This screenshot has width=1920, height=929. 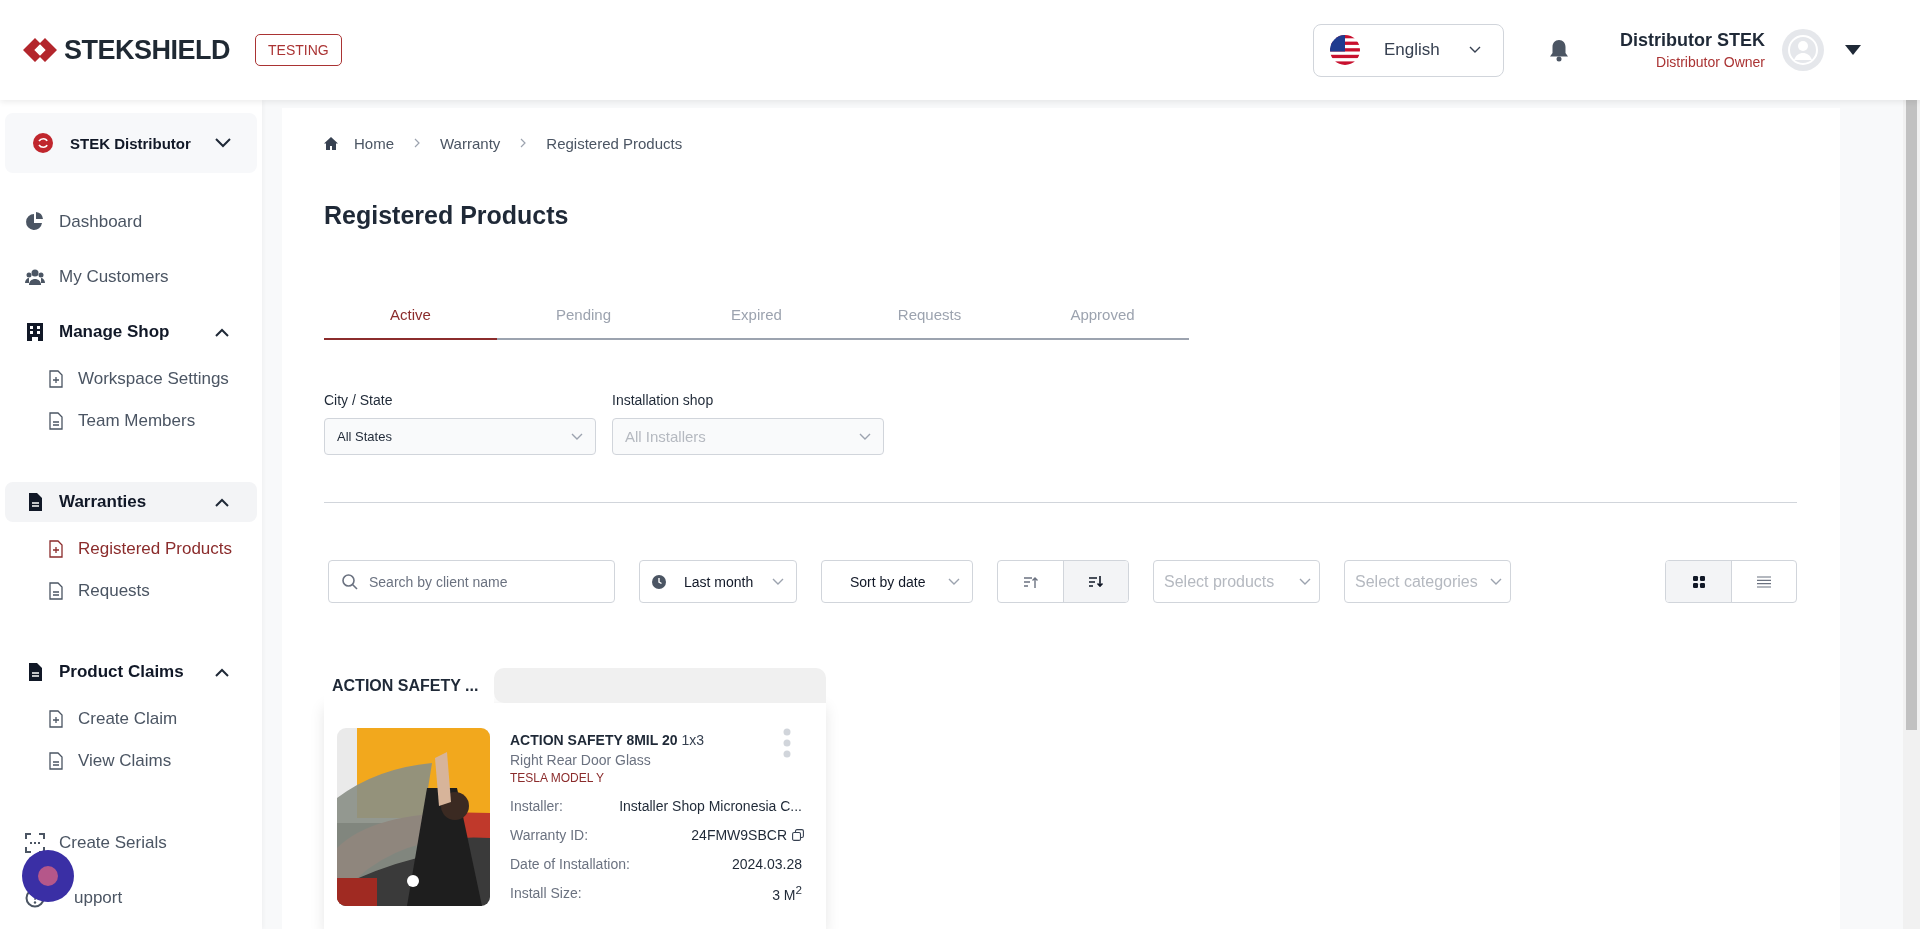 I want to click on sidebar-item: Registered Products, so click(x=130, y=549).